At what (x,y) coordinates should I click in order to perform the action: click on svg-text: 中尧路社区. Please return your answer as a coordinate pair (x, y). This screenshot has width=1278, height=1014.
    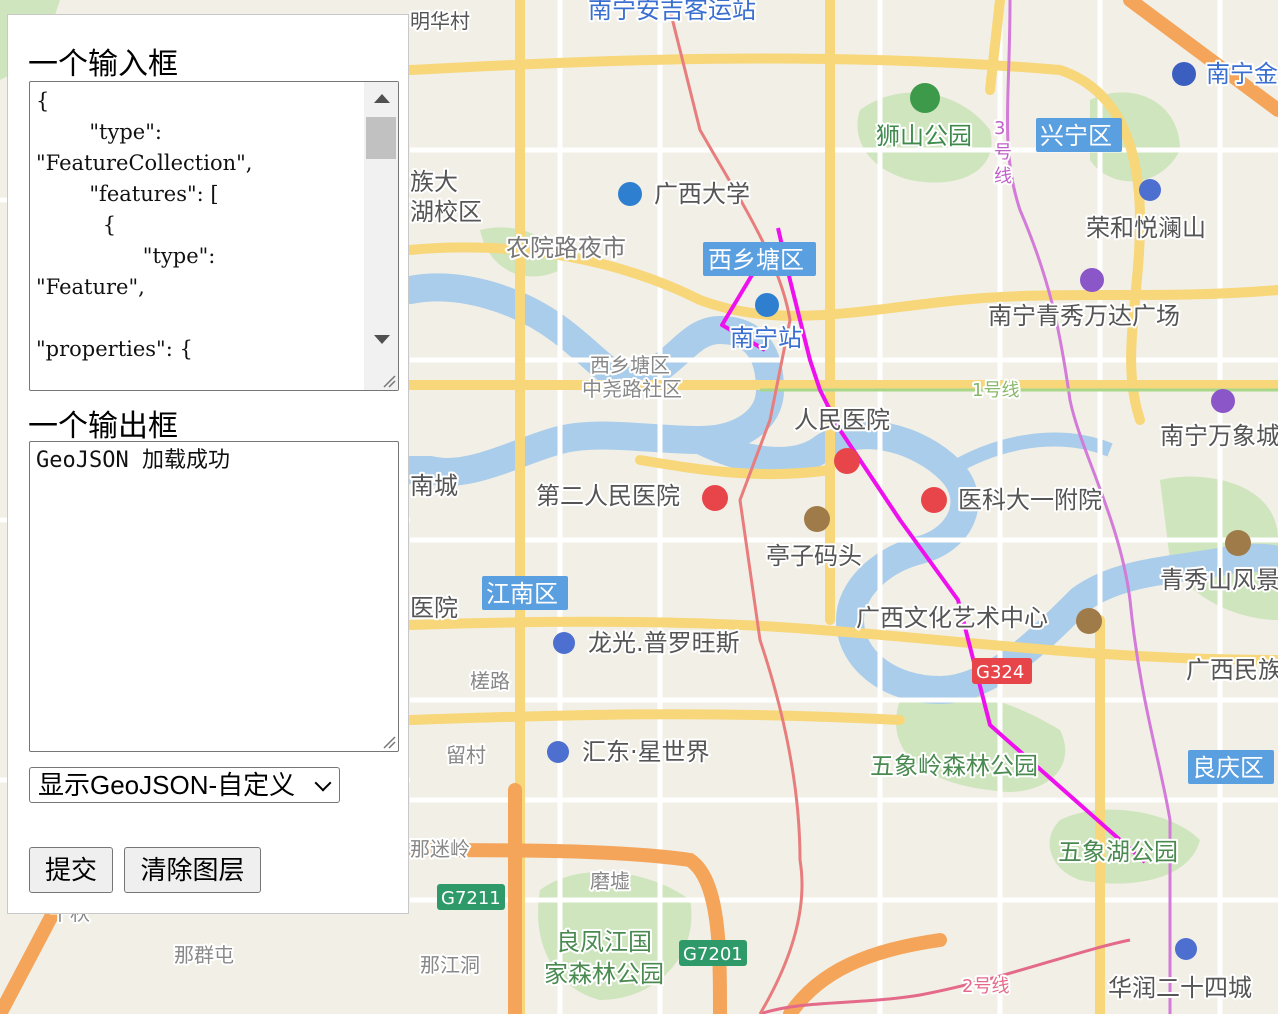
    Looking at the image, I should click on (632, 389).